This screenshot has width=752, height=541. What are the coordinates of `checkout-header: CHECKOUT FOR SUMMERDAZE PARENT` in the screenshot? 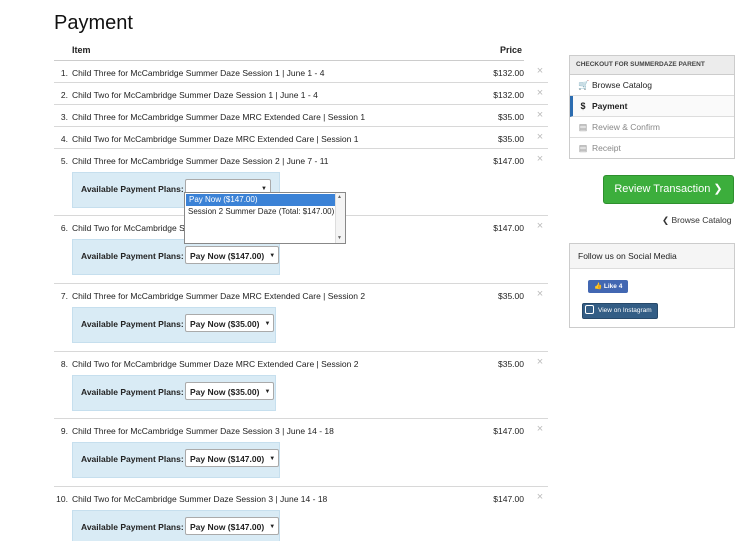 It's located at (652, 65).